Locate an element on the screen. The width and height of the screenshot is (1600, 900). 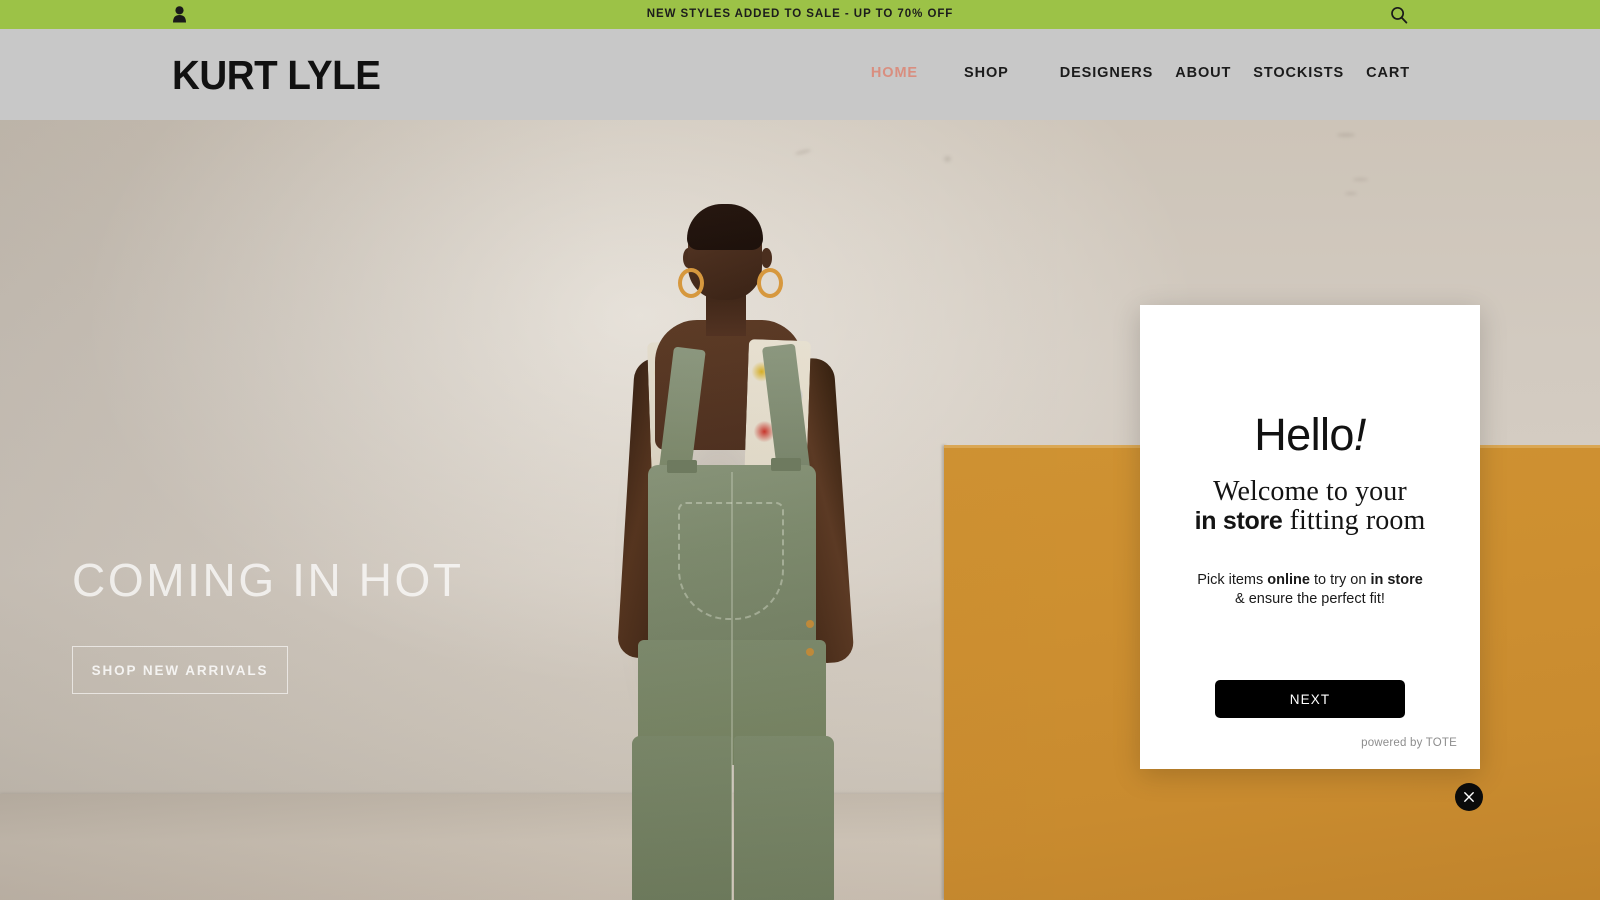
shop-new-arrivals-button: SHOP NEW ARRIVALS is located at coordinates (180, 670).